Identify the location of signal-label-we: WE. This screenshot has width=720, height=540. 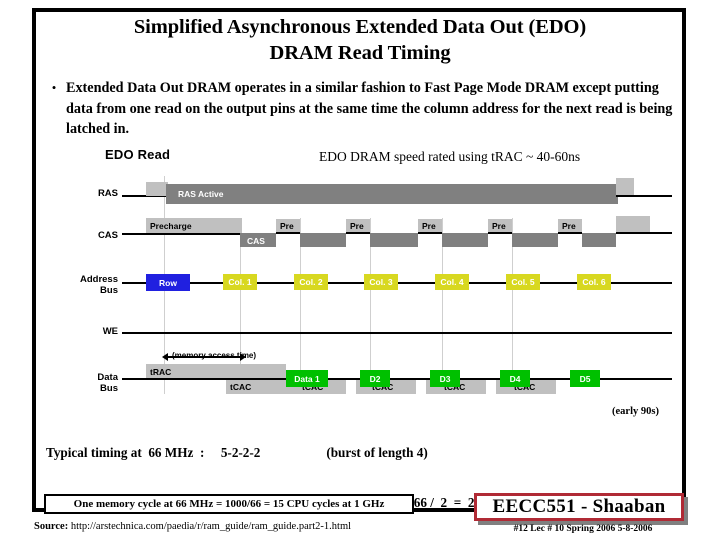
(110, 331).